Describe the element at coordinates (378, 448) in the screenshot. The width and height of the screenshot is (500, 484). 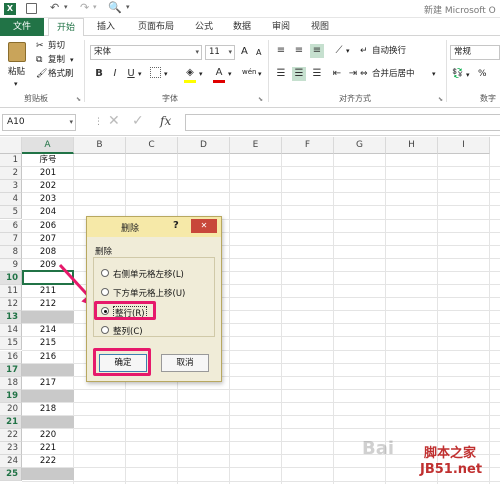
I see `watermark-baidu: Bai` at that location.